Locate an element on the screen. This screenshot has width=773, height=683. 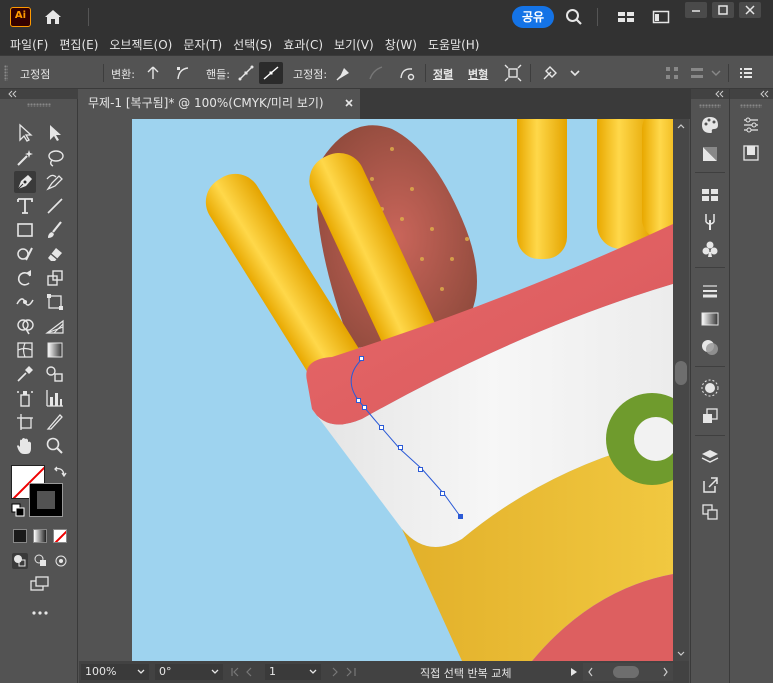
properties-icon is located at coordinates (751, 125).